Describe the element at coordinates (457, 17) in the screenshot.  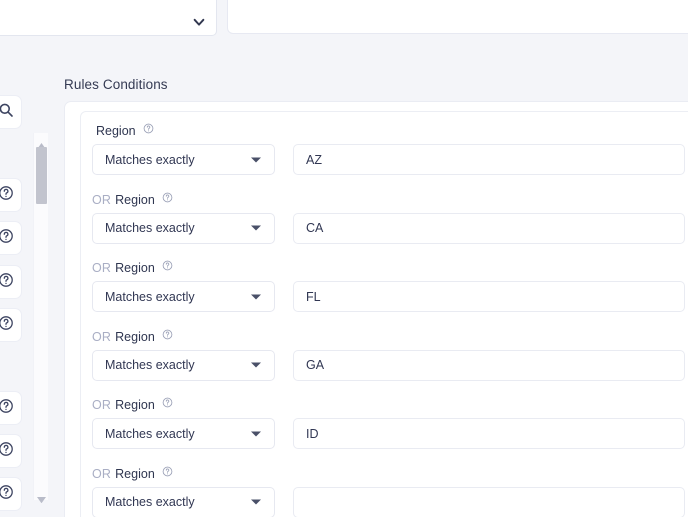
I see `top-content-panel` at that location.